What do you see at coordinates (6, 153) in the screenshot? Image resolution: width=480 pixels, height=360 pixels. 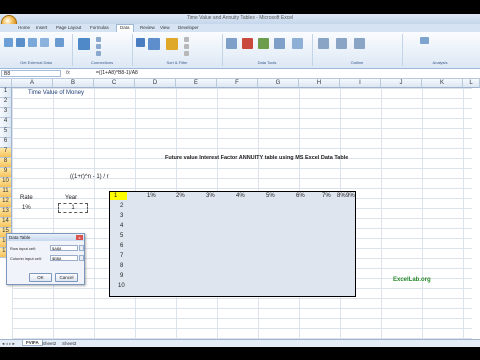 I see `row-header: 7` at bounding box center [6, 153].